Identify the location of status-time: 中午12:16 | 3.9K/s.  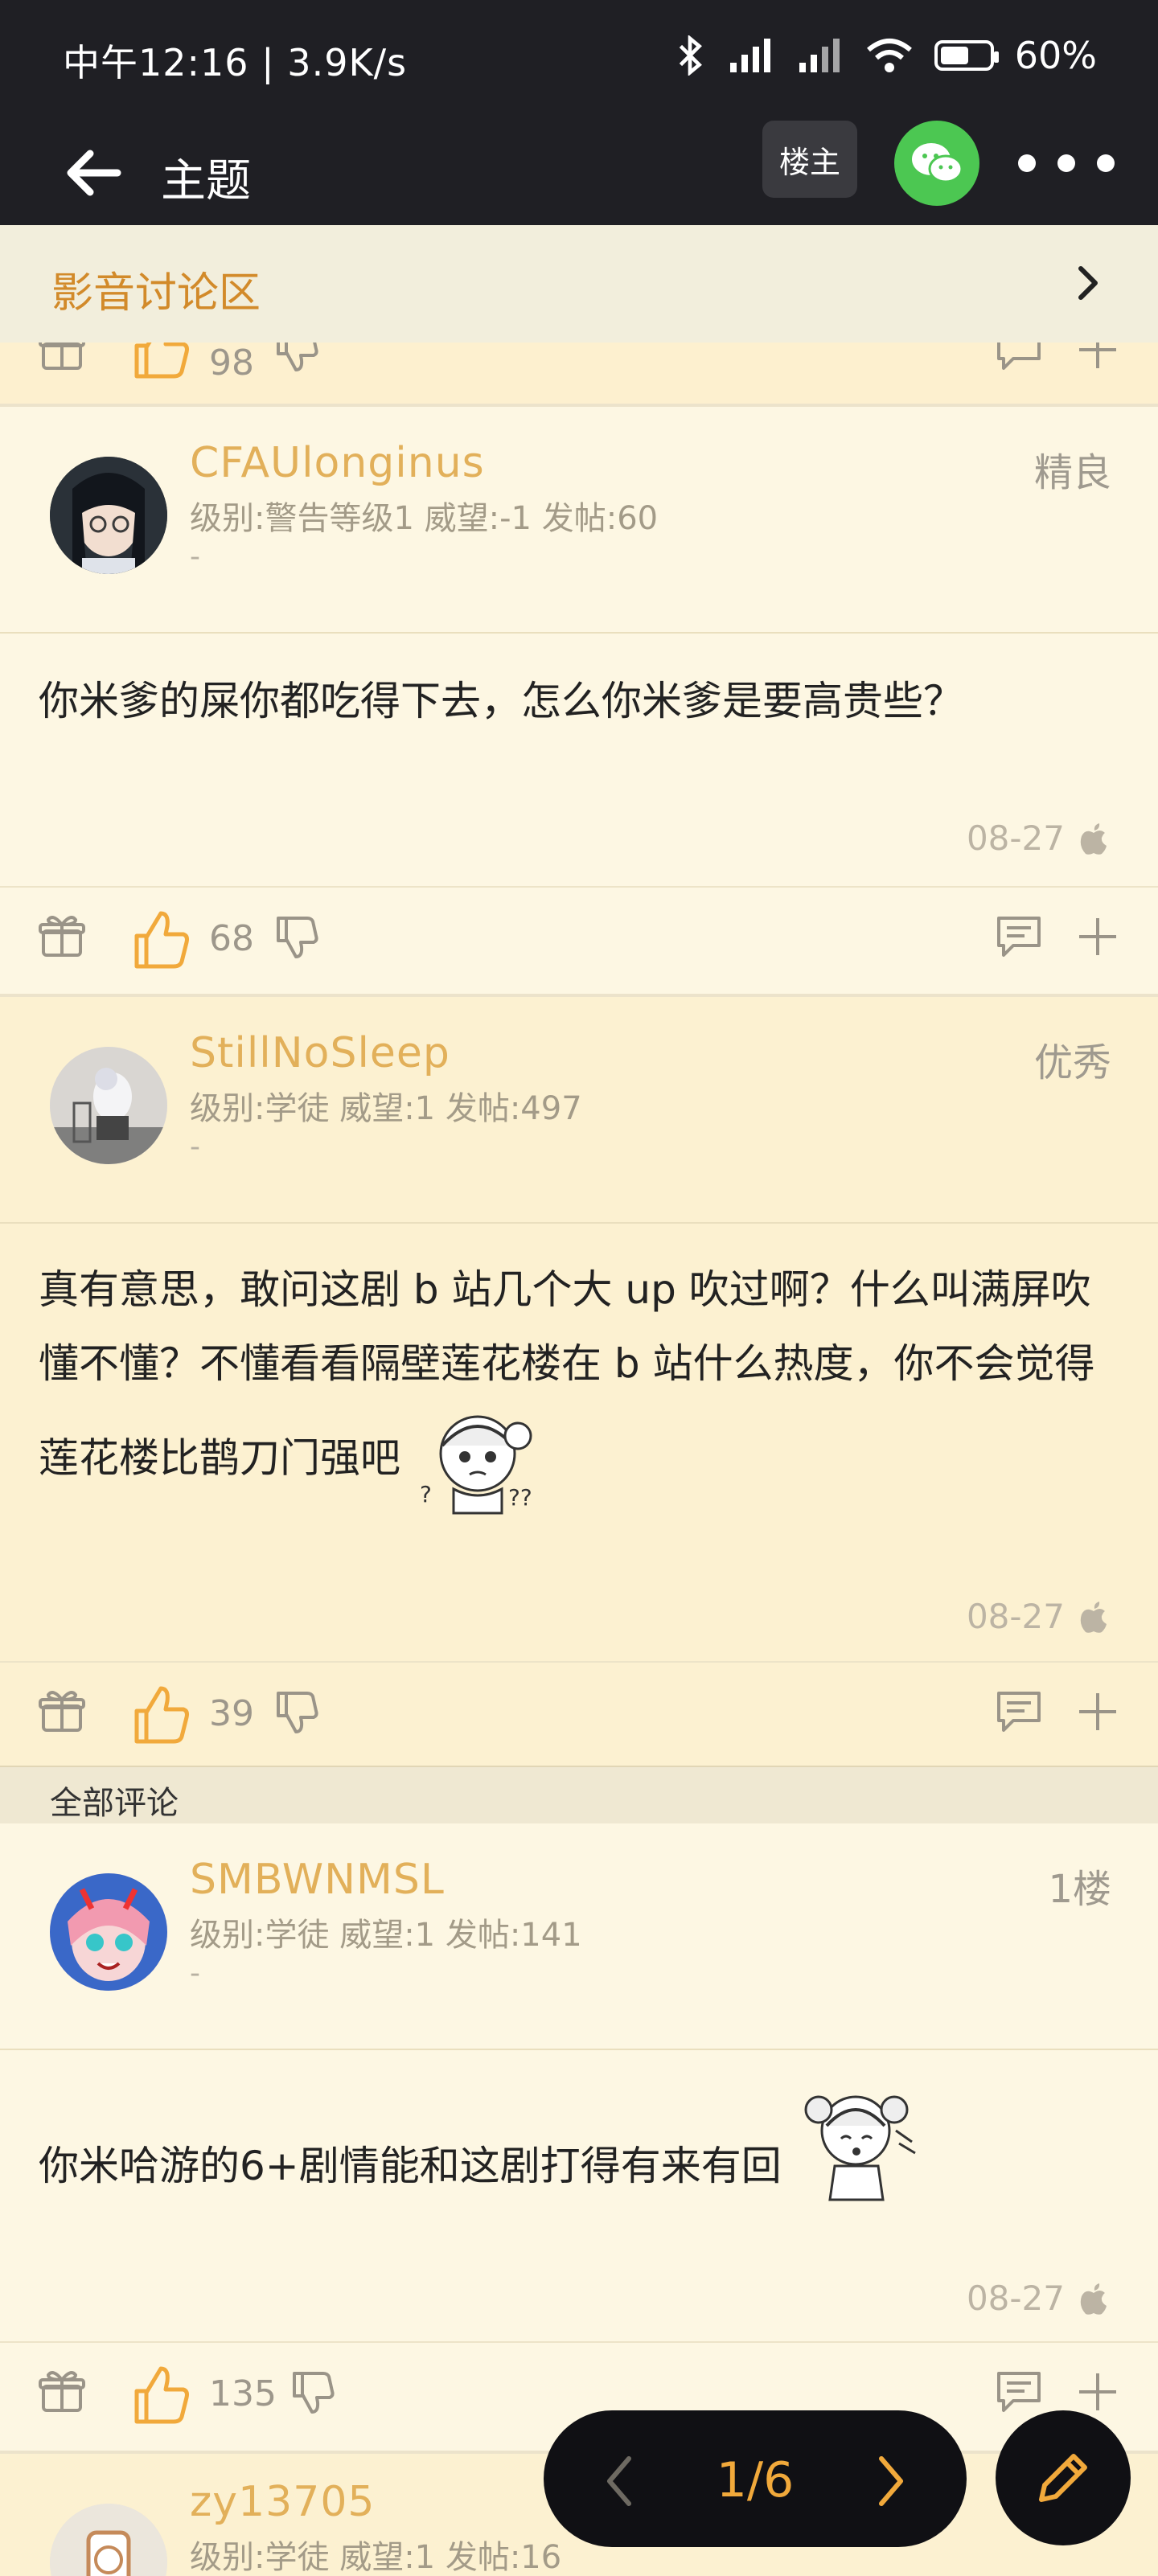
(235, 62).